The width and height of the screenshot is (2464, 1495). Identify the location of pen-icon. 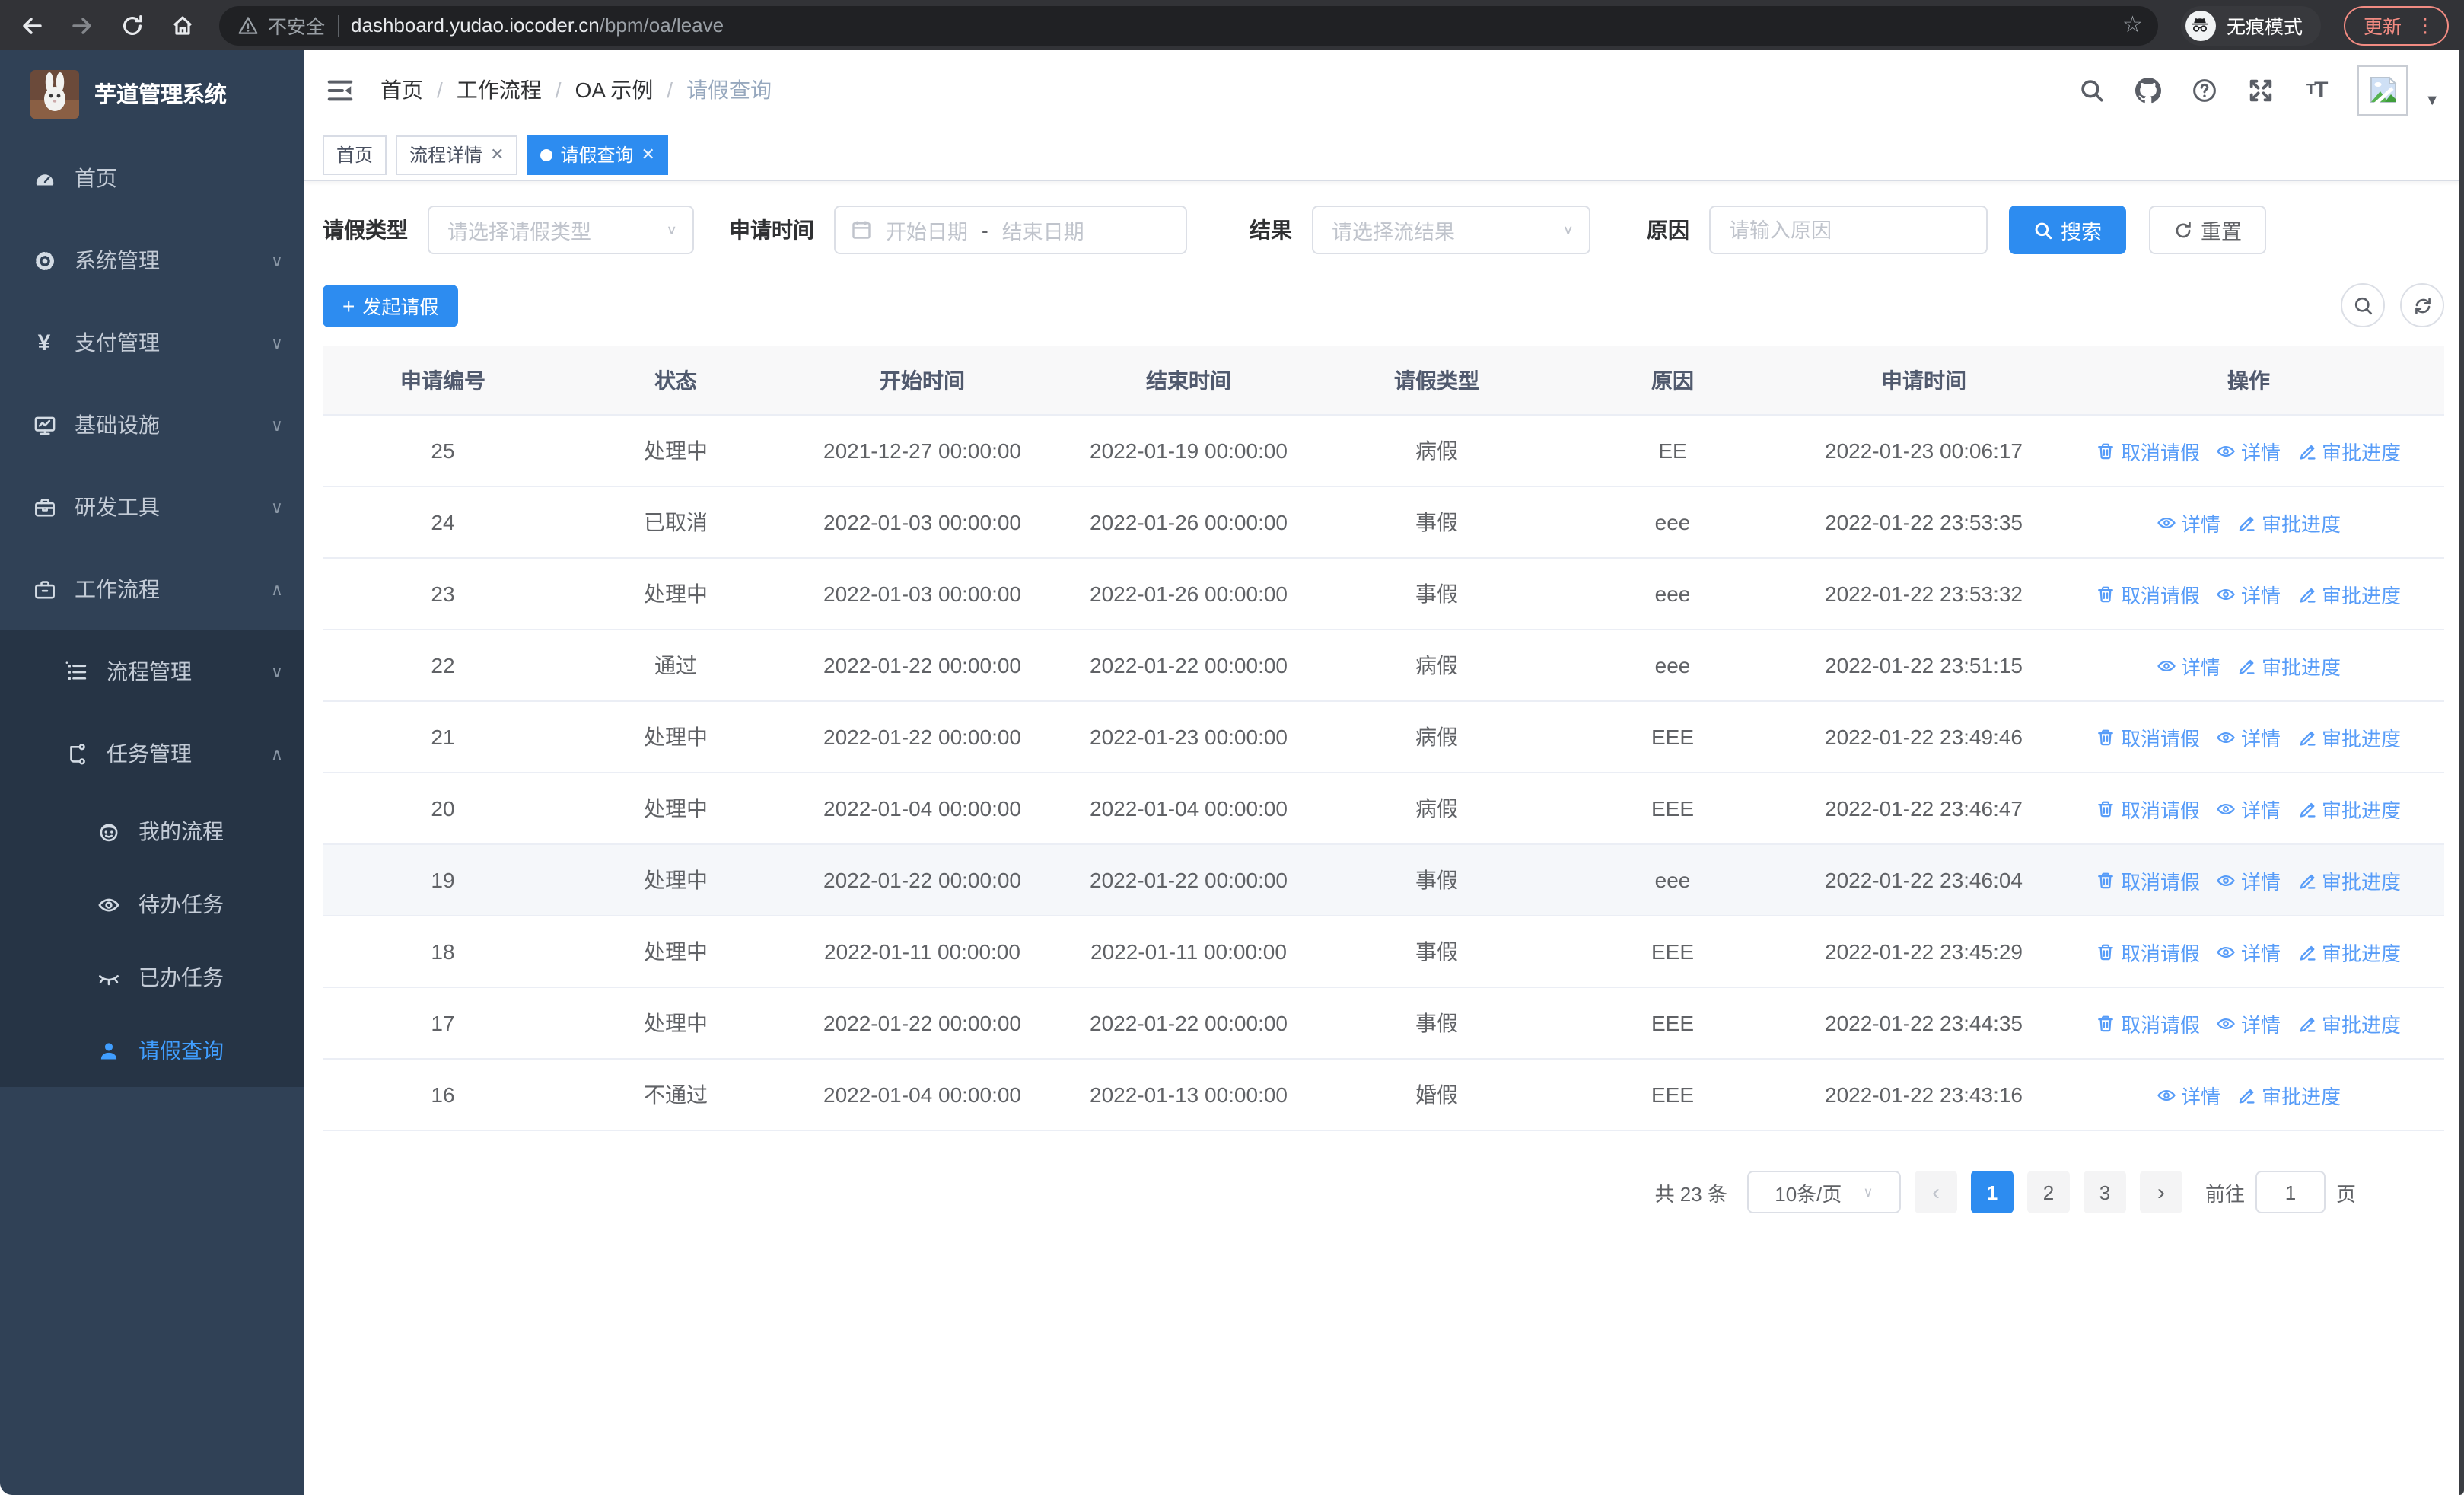
(2307, 451).